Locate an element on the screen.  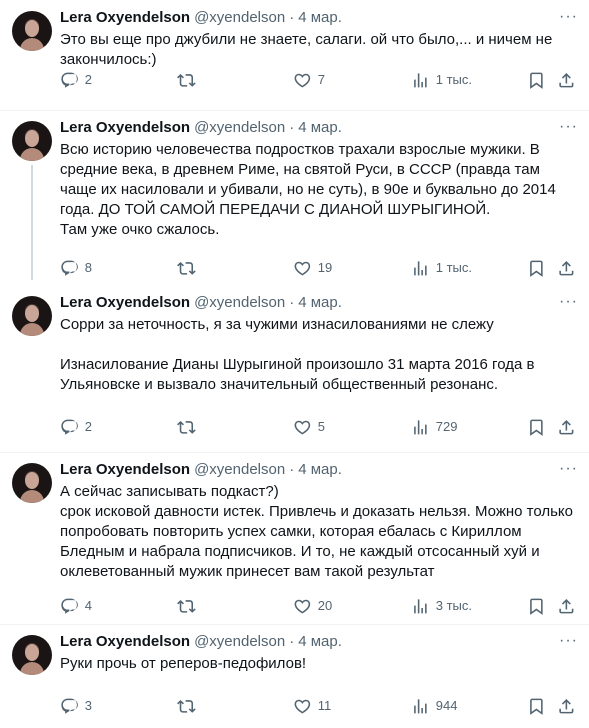
reply-button: 8 is located at coordinates (76, 268).